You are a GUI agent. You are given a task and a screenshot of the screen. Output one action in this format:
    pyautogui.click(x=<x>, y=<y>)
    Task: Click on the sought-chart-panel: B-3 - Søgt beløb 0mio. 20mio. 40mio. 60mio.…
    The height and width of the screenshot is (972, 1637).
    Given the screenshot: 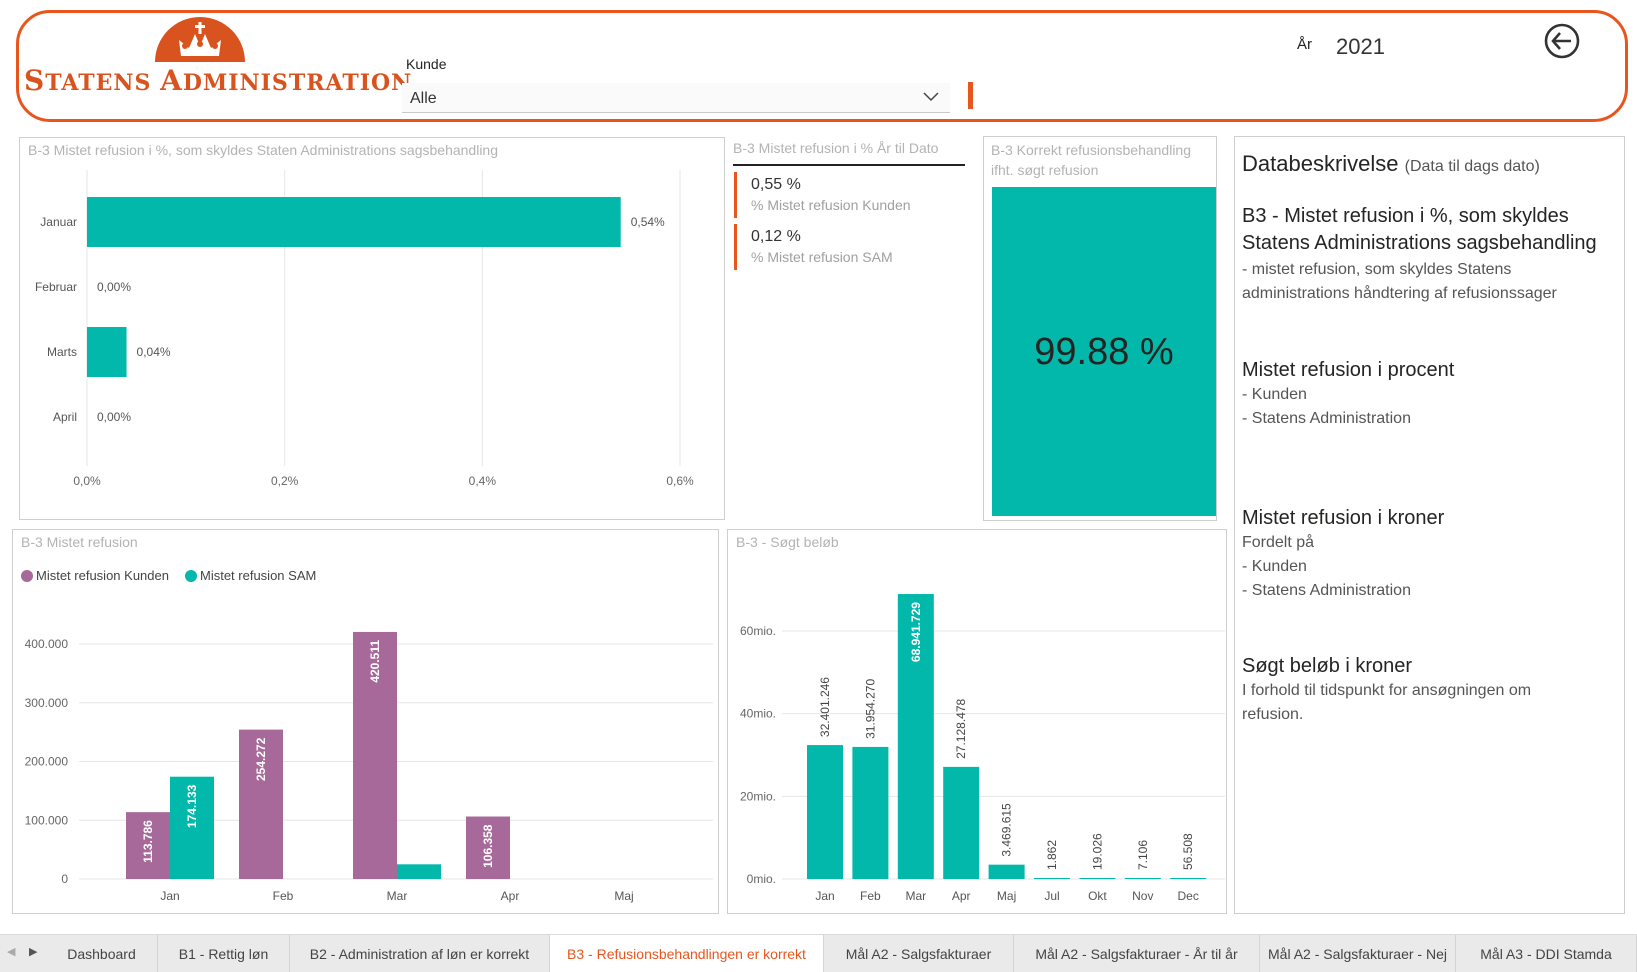 What is the action you would take?
    pyautogui.click(x=977, y=721)
    